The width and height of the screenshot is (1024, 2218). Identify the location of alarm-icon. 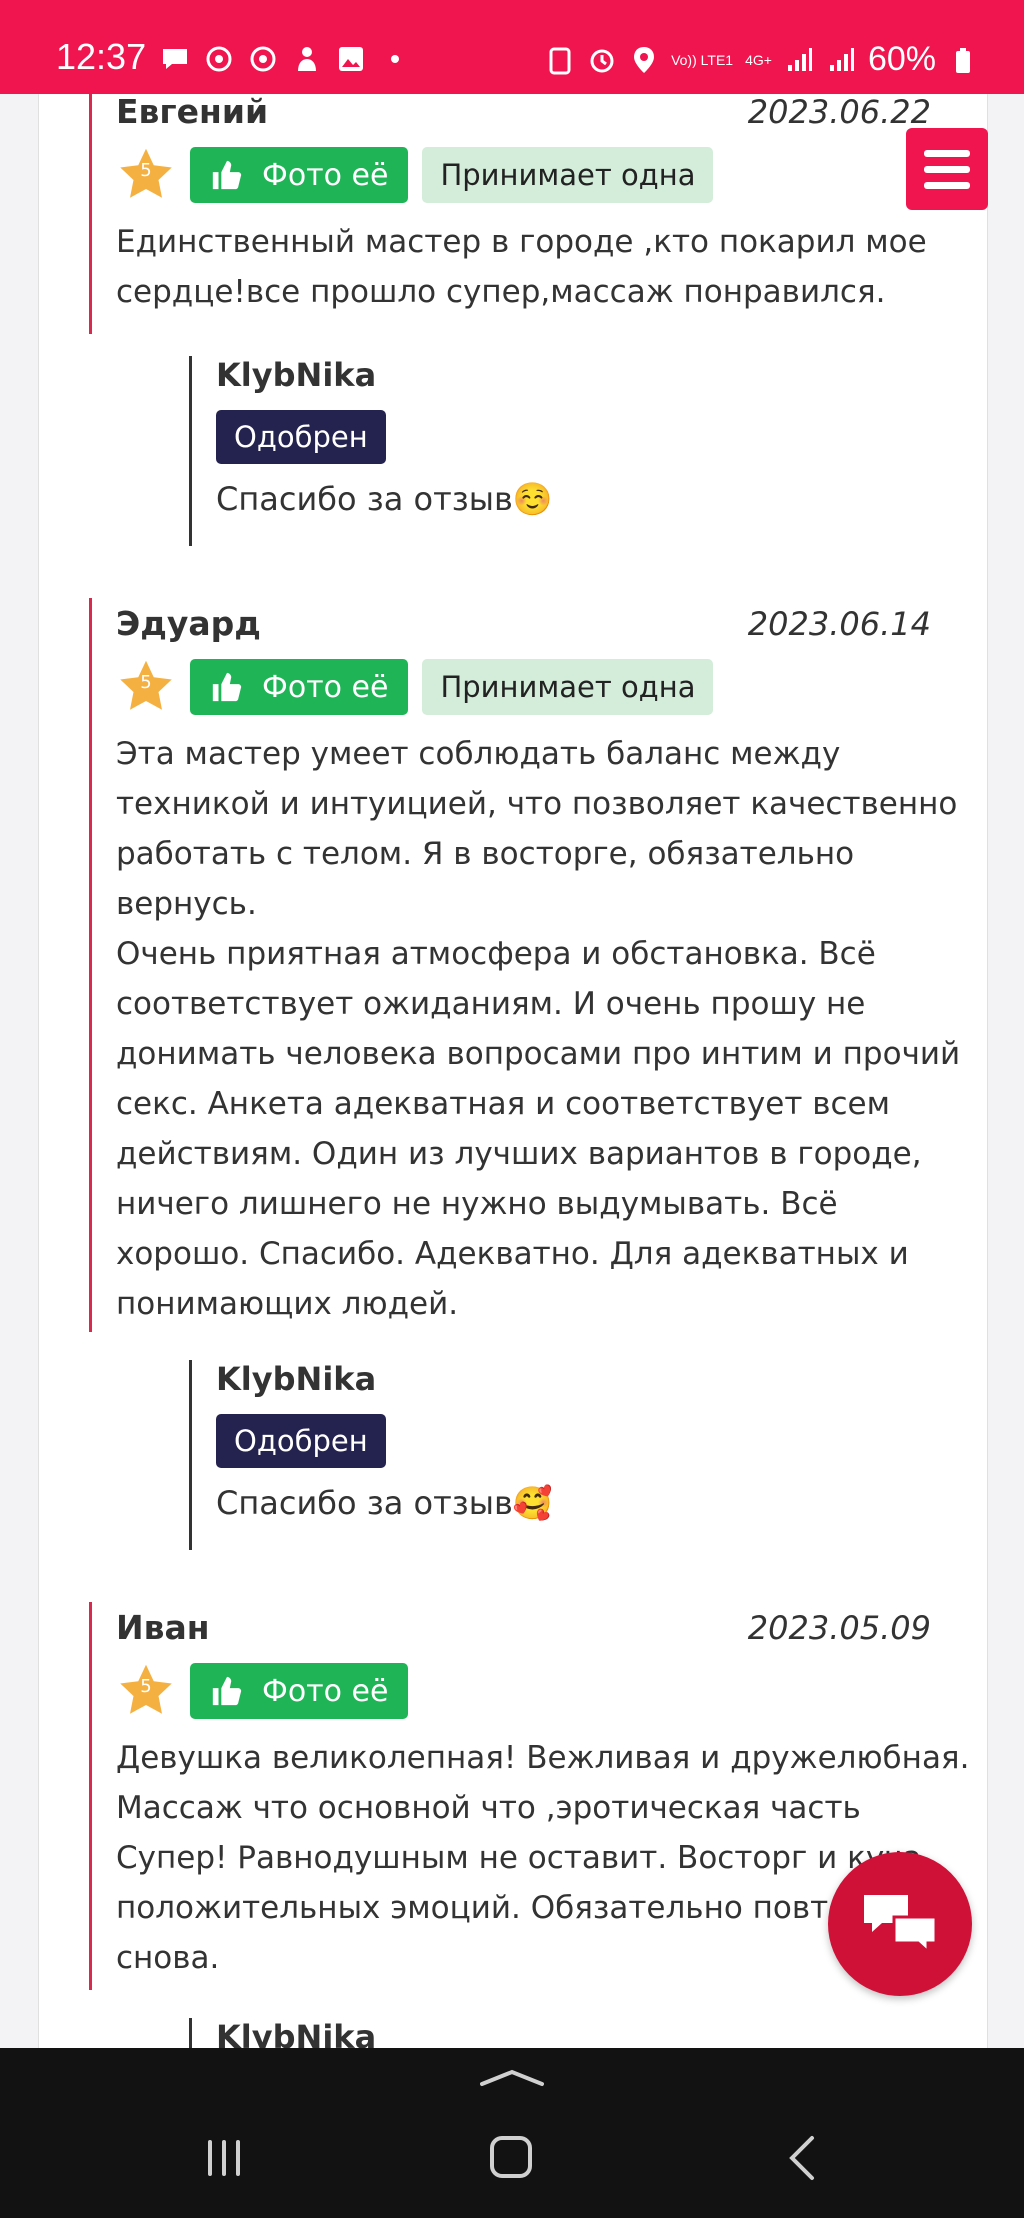
(602, 60).